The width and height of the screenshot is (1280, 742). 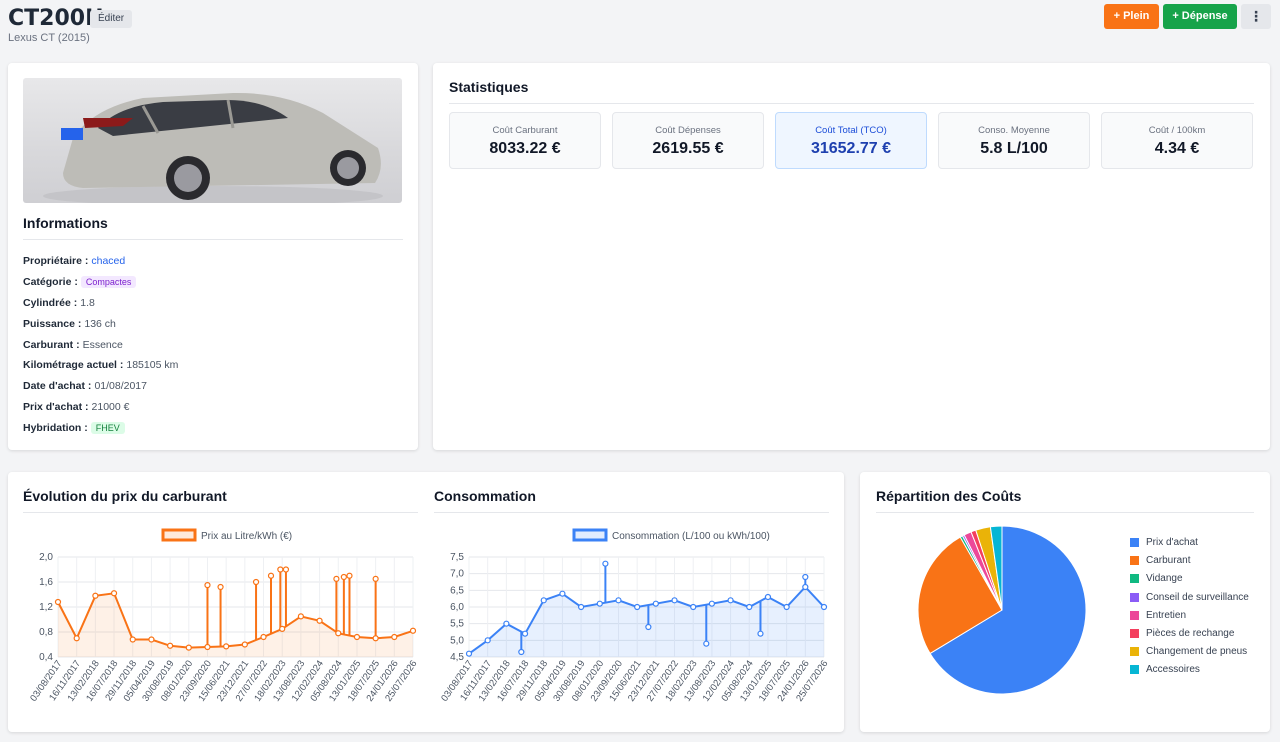 I want to click on stat-fuel-cost: Coût Carburant 8033.22 €, so click(x=525, y=140).